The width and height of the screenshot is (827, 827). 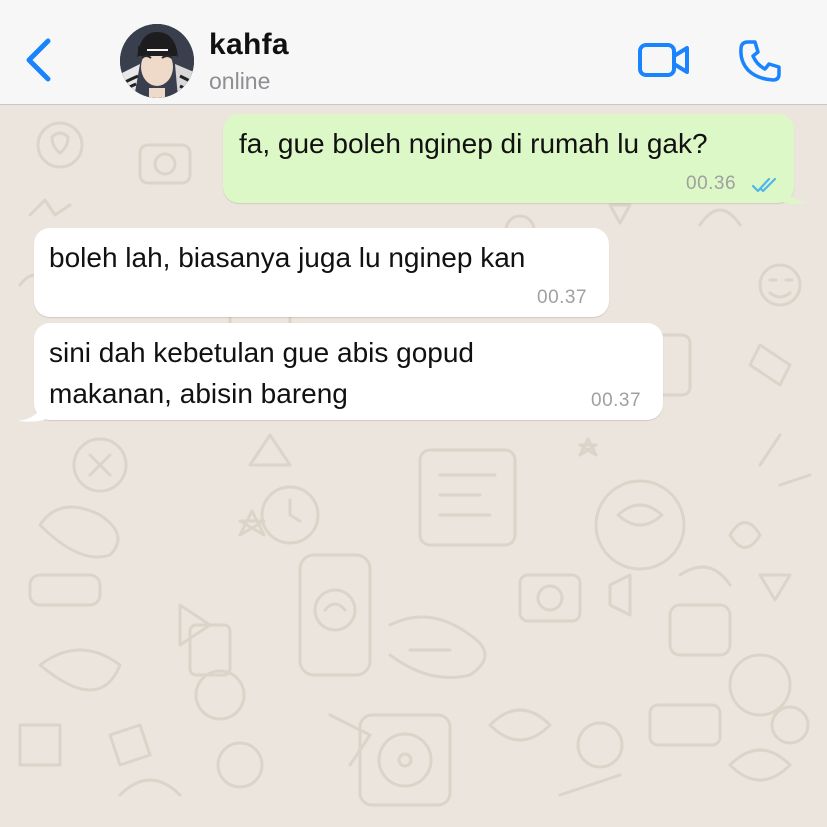 I want to click on contact-name: kahfa, so click(x=249, y=45).